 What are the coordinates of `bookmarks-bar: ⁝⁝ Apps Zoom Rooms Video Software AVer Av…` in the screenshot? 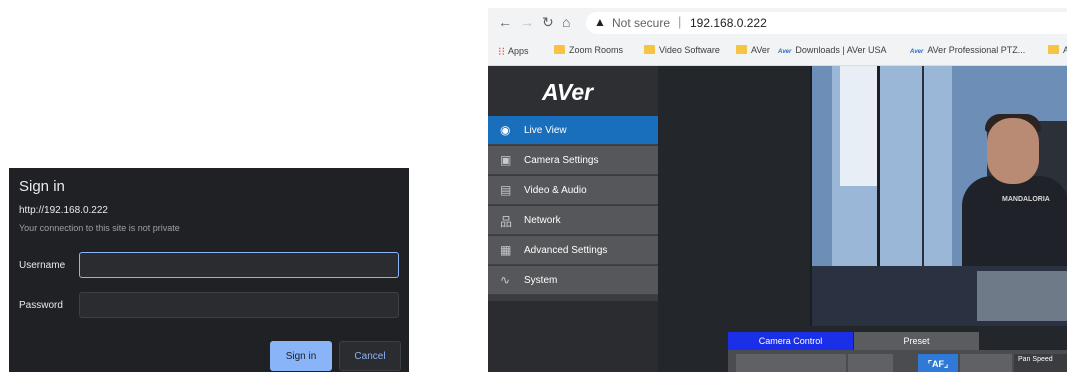 It's located at (777, 52).